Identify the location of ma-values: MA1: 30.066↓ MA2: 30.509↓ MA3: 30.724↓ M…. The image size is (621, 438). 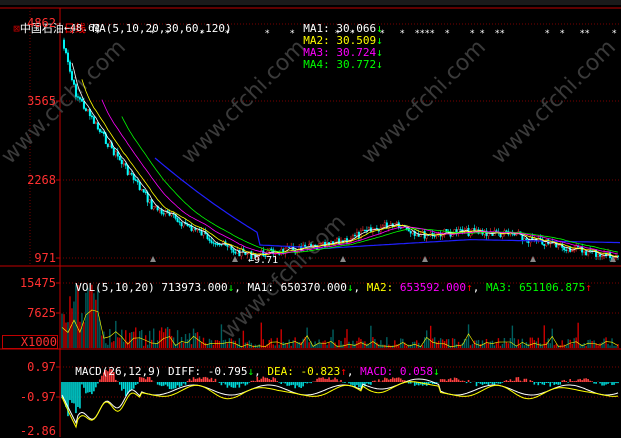
(336, 41).